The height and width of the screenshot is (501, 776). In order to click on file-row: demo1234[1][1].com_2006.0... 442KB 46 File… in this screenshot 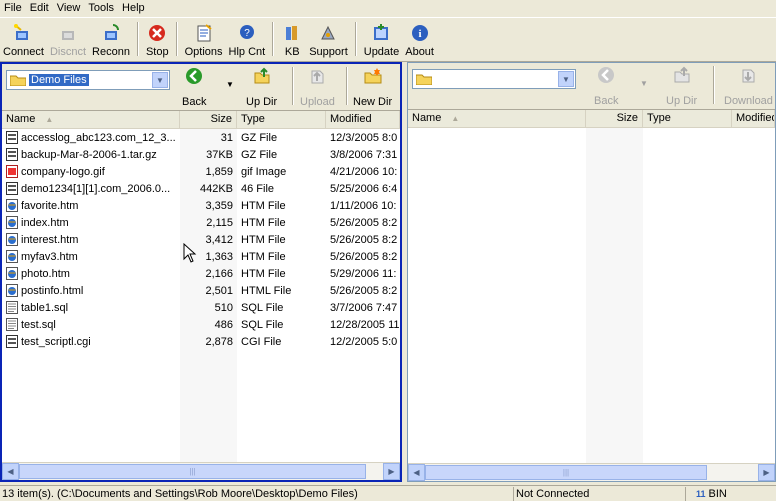, I will do `click(201, 188)`.